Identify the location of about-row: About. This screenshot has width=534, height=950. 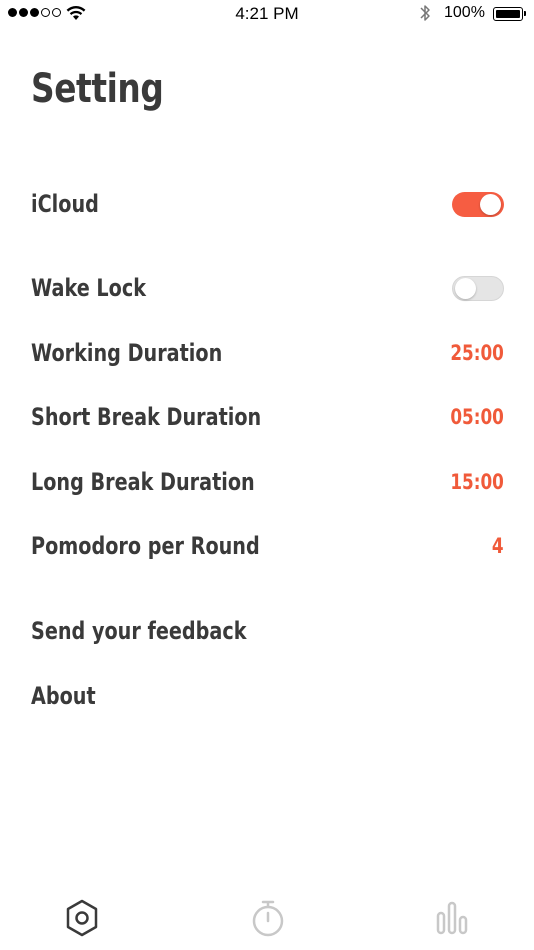
(267, 696).